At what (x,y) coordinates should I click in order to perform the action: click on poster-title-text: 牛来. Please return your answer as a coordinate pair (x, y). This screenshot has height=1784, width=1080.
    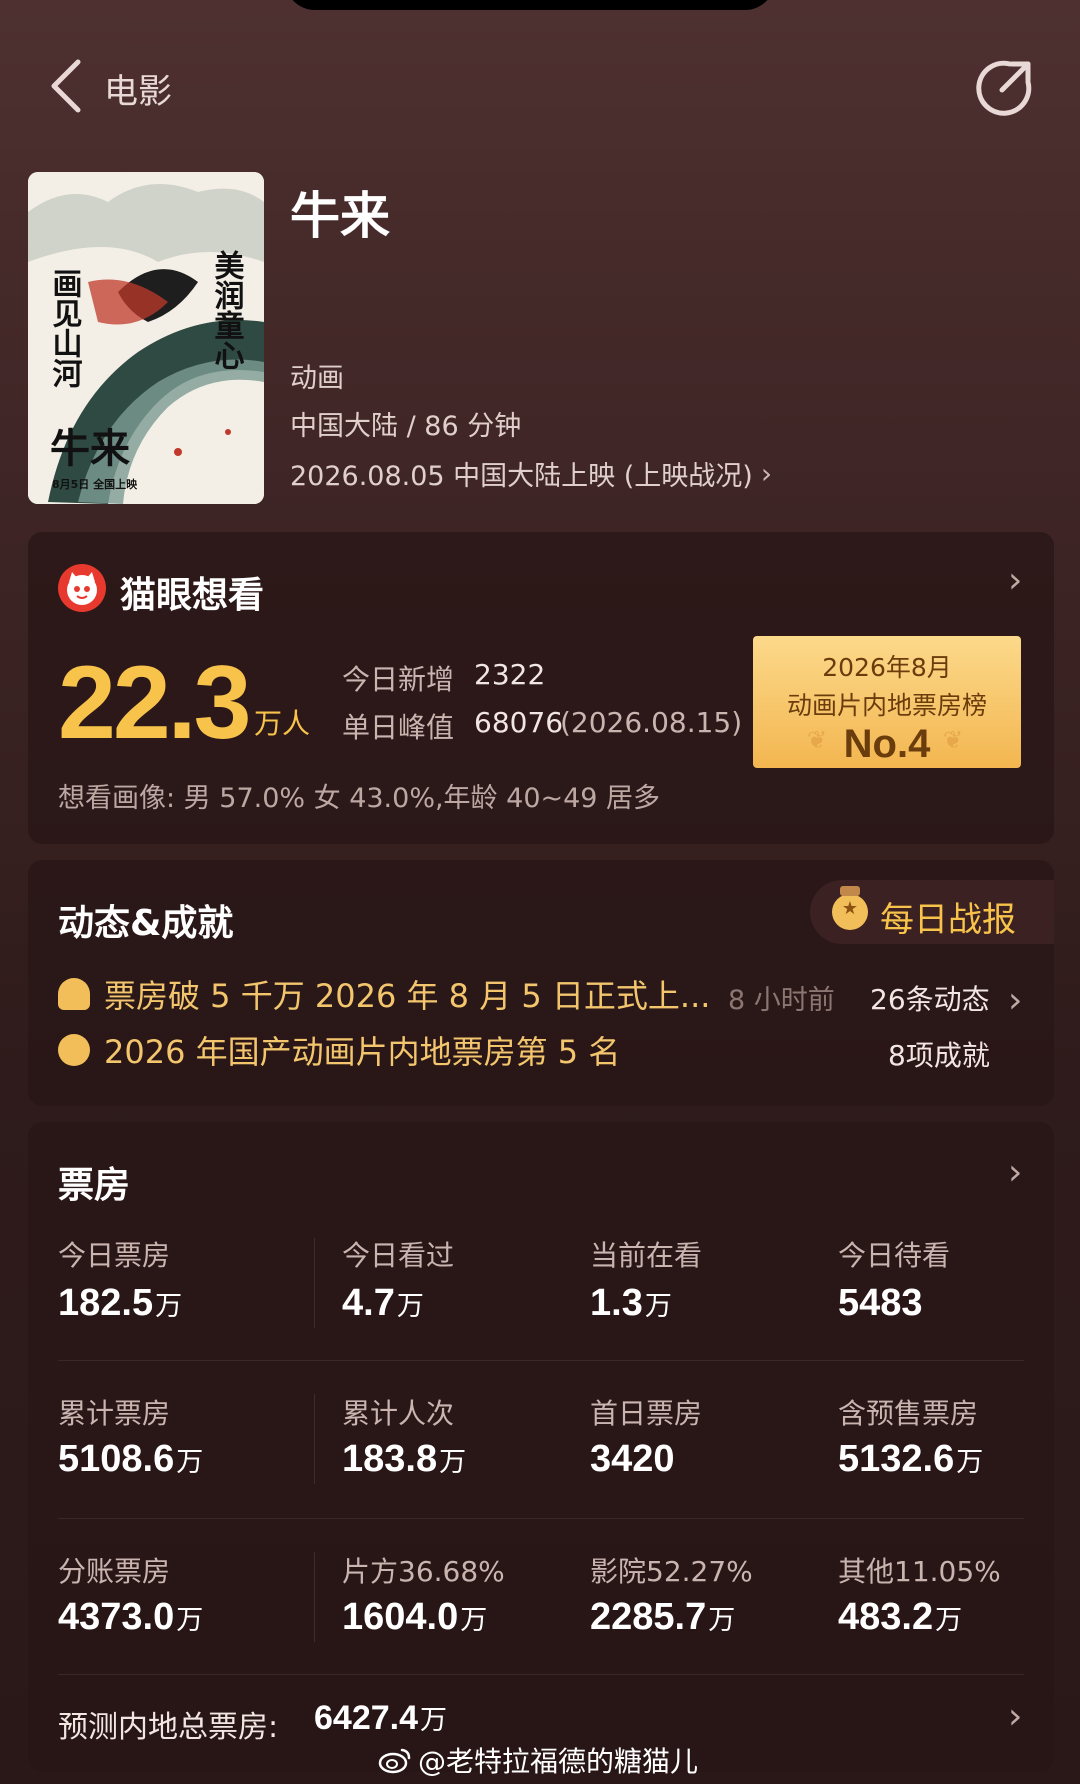
    Looking at the image, I should click on (90, 448).